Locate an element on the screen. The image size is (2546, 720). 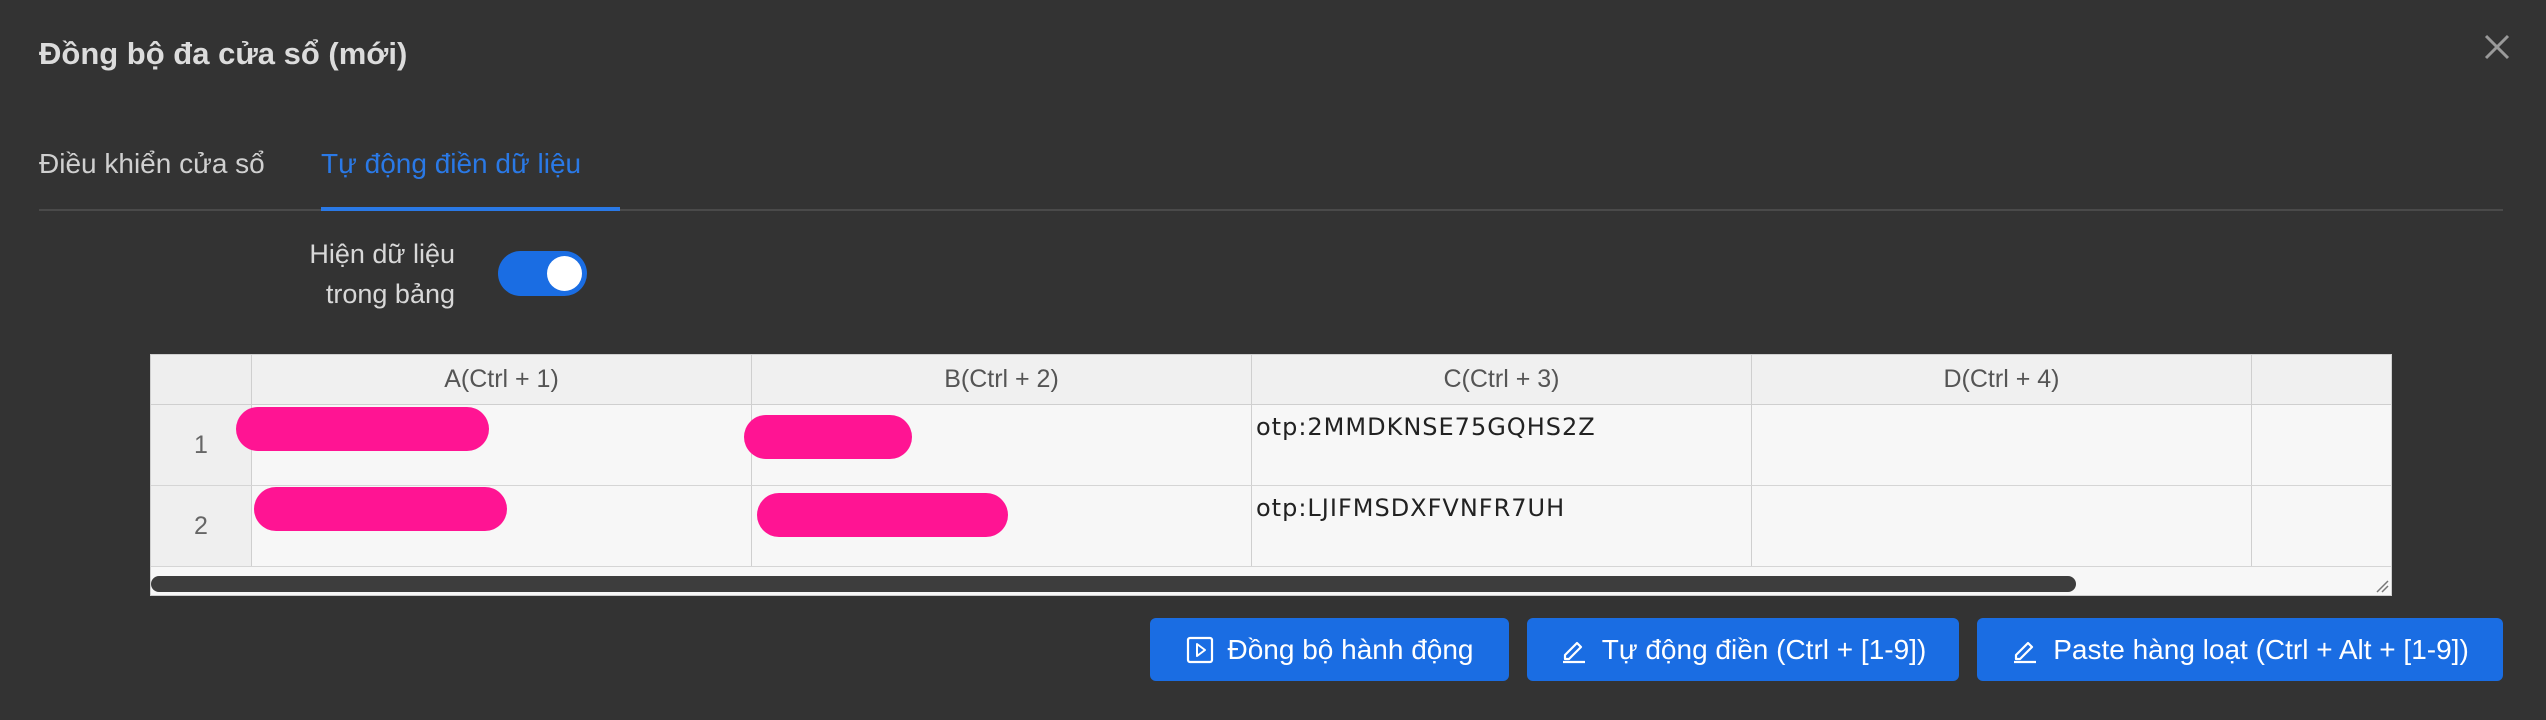
horizontal-scrollbar is located at coordinates (1271, 584).